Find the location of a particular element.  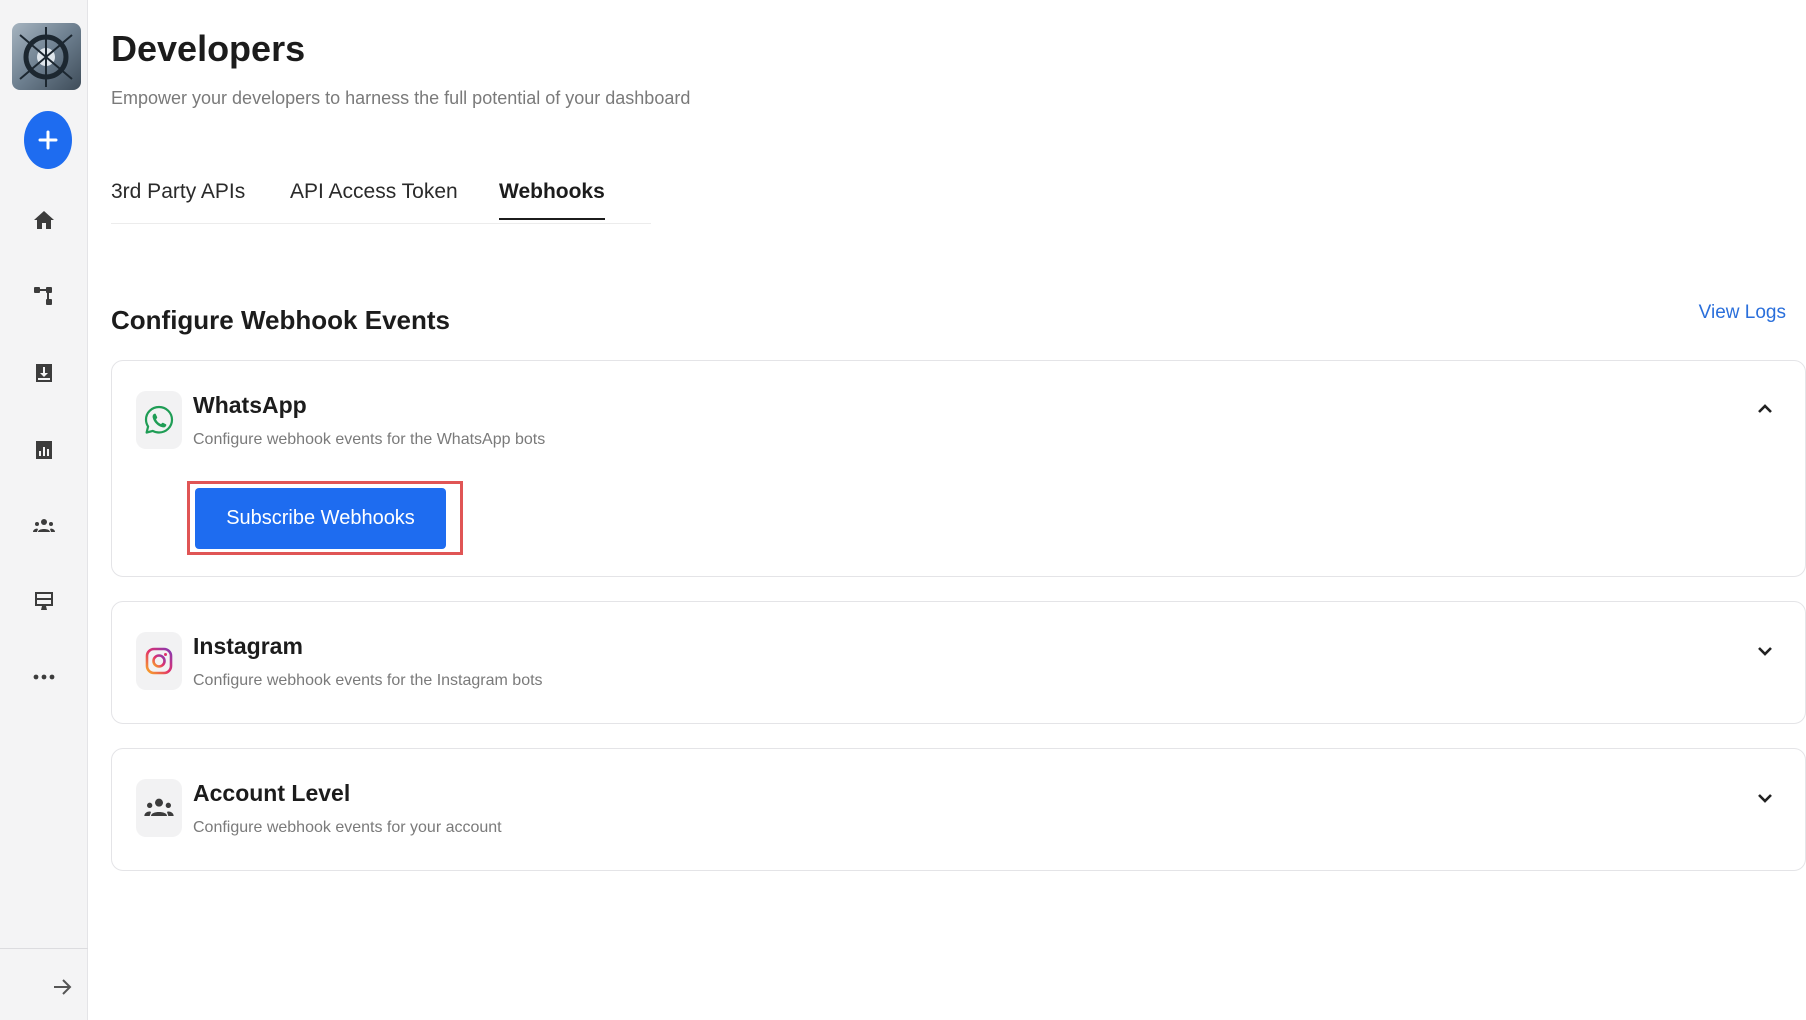

arrow-right-icon is located at coordinates (63, 987).